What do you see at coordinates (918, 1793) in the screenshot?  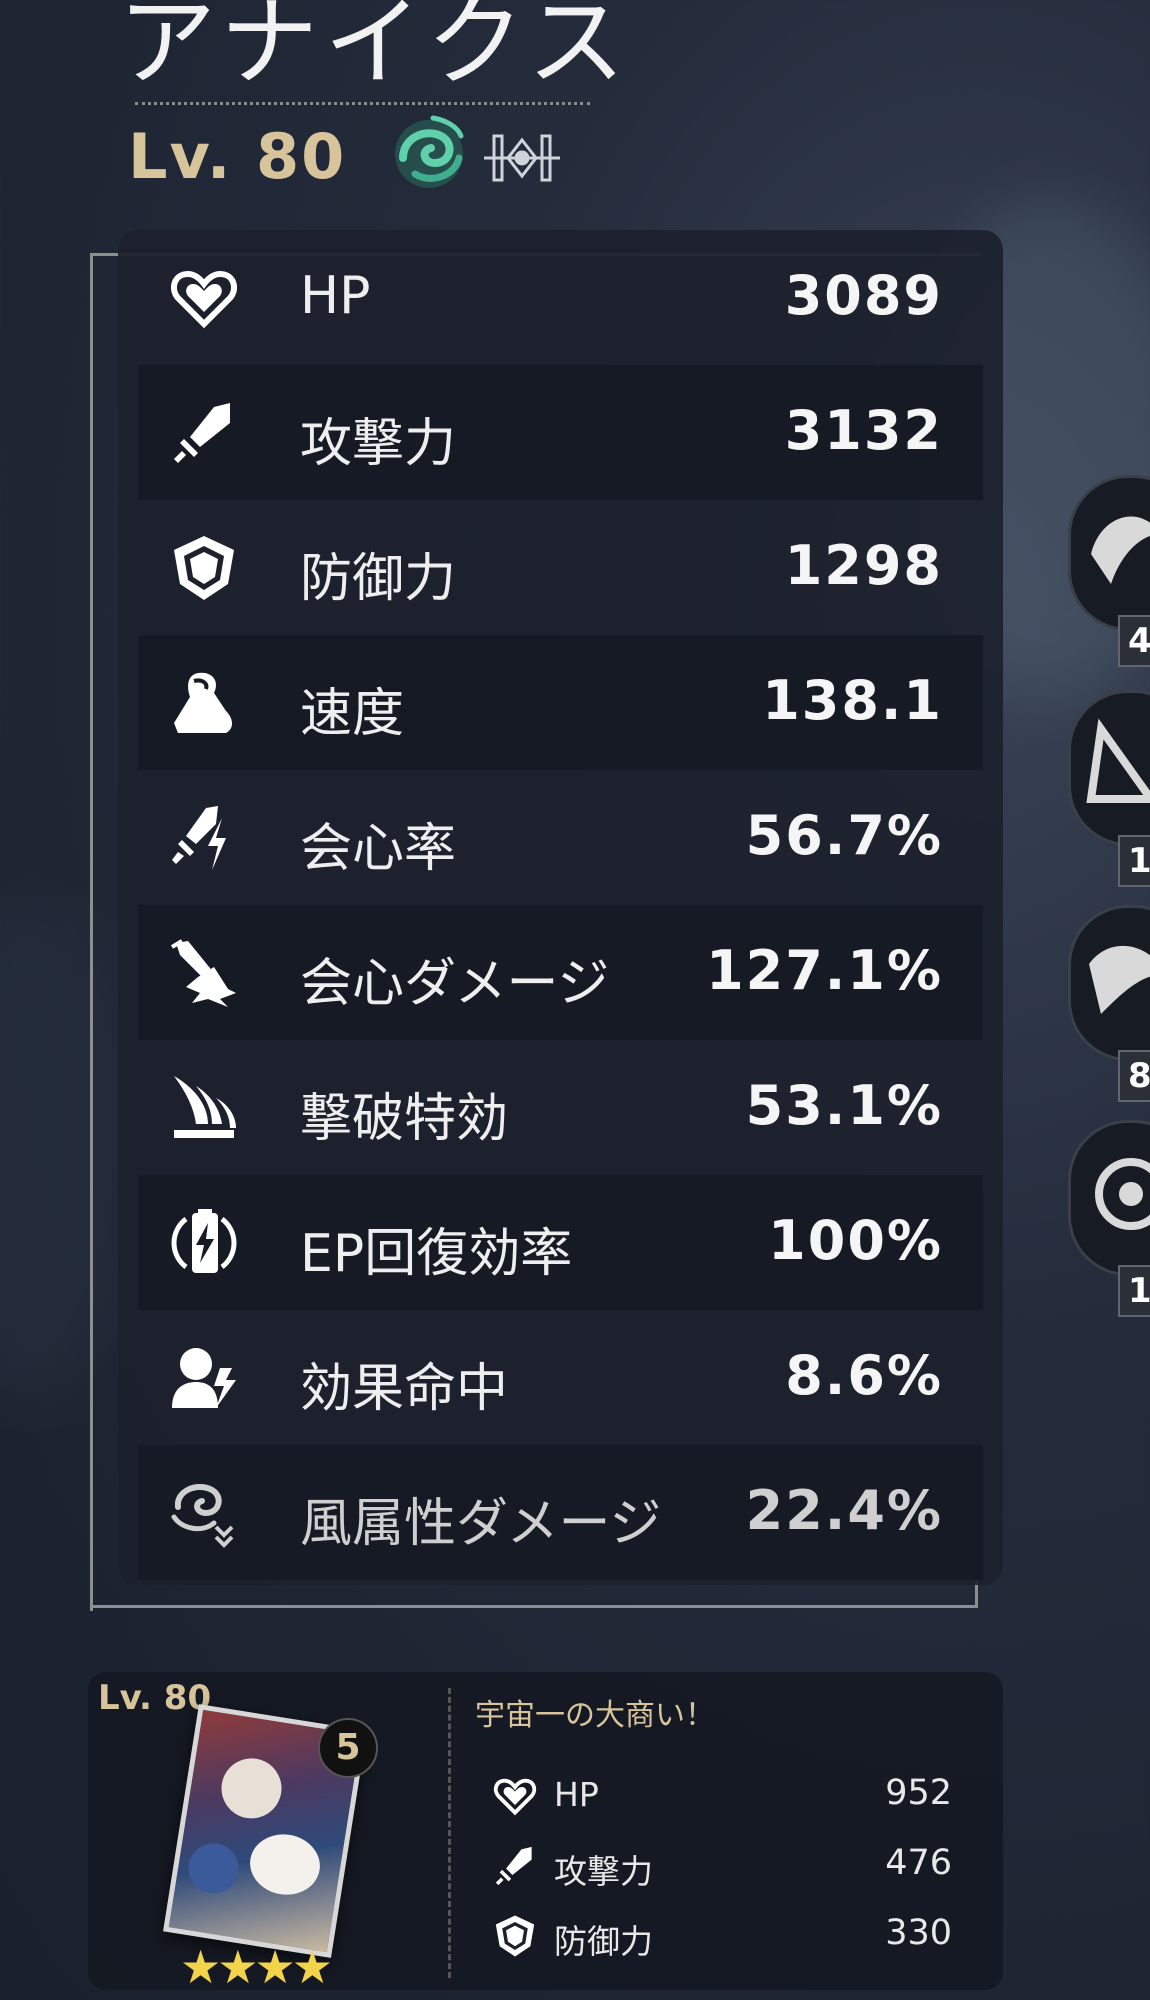 I see `stat-value: 952` at bounding box center [918, 1793].